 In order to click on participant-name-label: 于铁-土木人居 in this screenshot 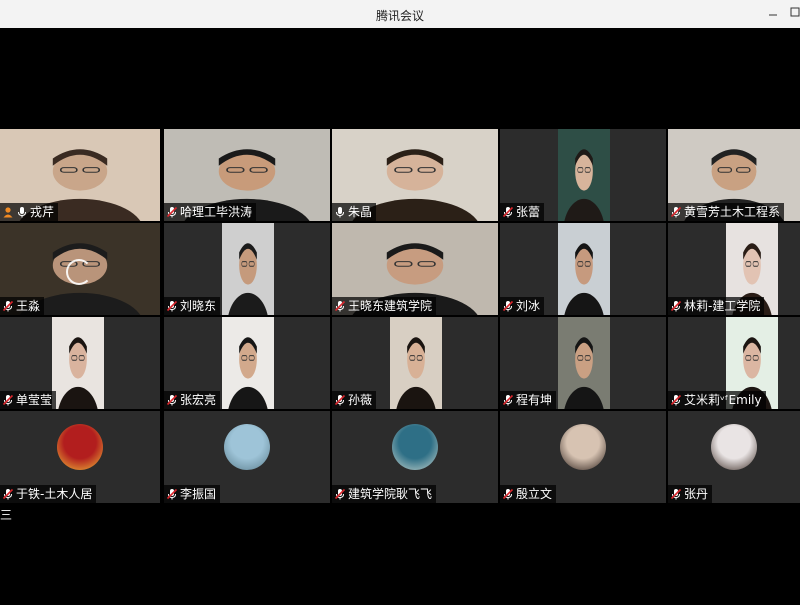, I will do `click(48, 494)`.